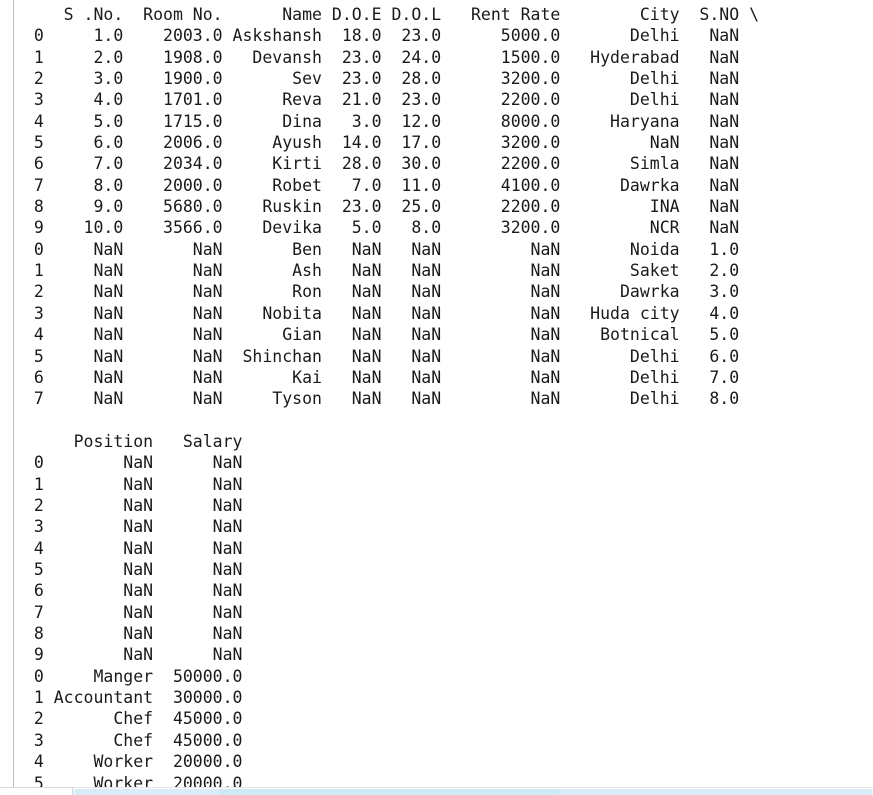 The width and height of the screenshot is (873, 795). I want to click on horizontal-scroll-thumb-highlight, so click(390, 792).